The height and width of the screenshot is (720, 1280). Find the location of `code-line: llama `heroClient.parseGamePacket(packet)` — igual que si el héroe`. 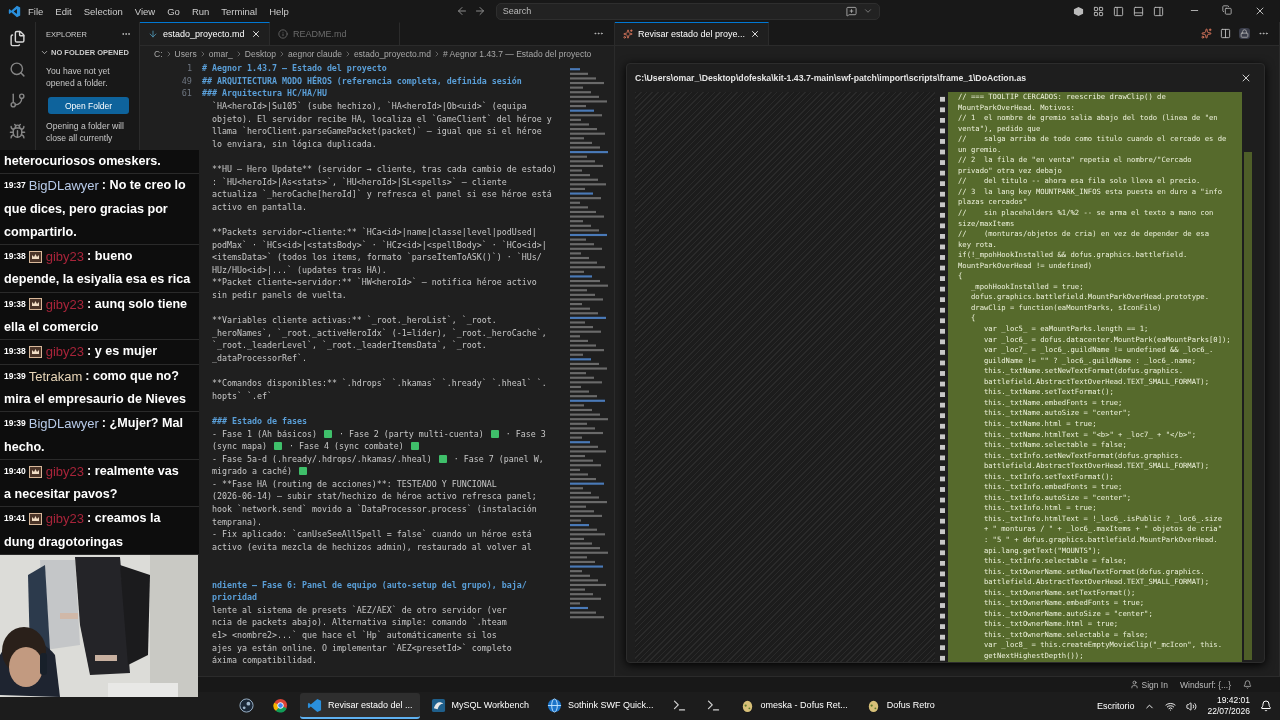

code-line: llama `heroClient.parseGamePacket(packet)` — igual que si el héroe is located at coordinates (377, 131).